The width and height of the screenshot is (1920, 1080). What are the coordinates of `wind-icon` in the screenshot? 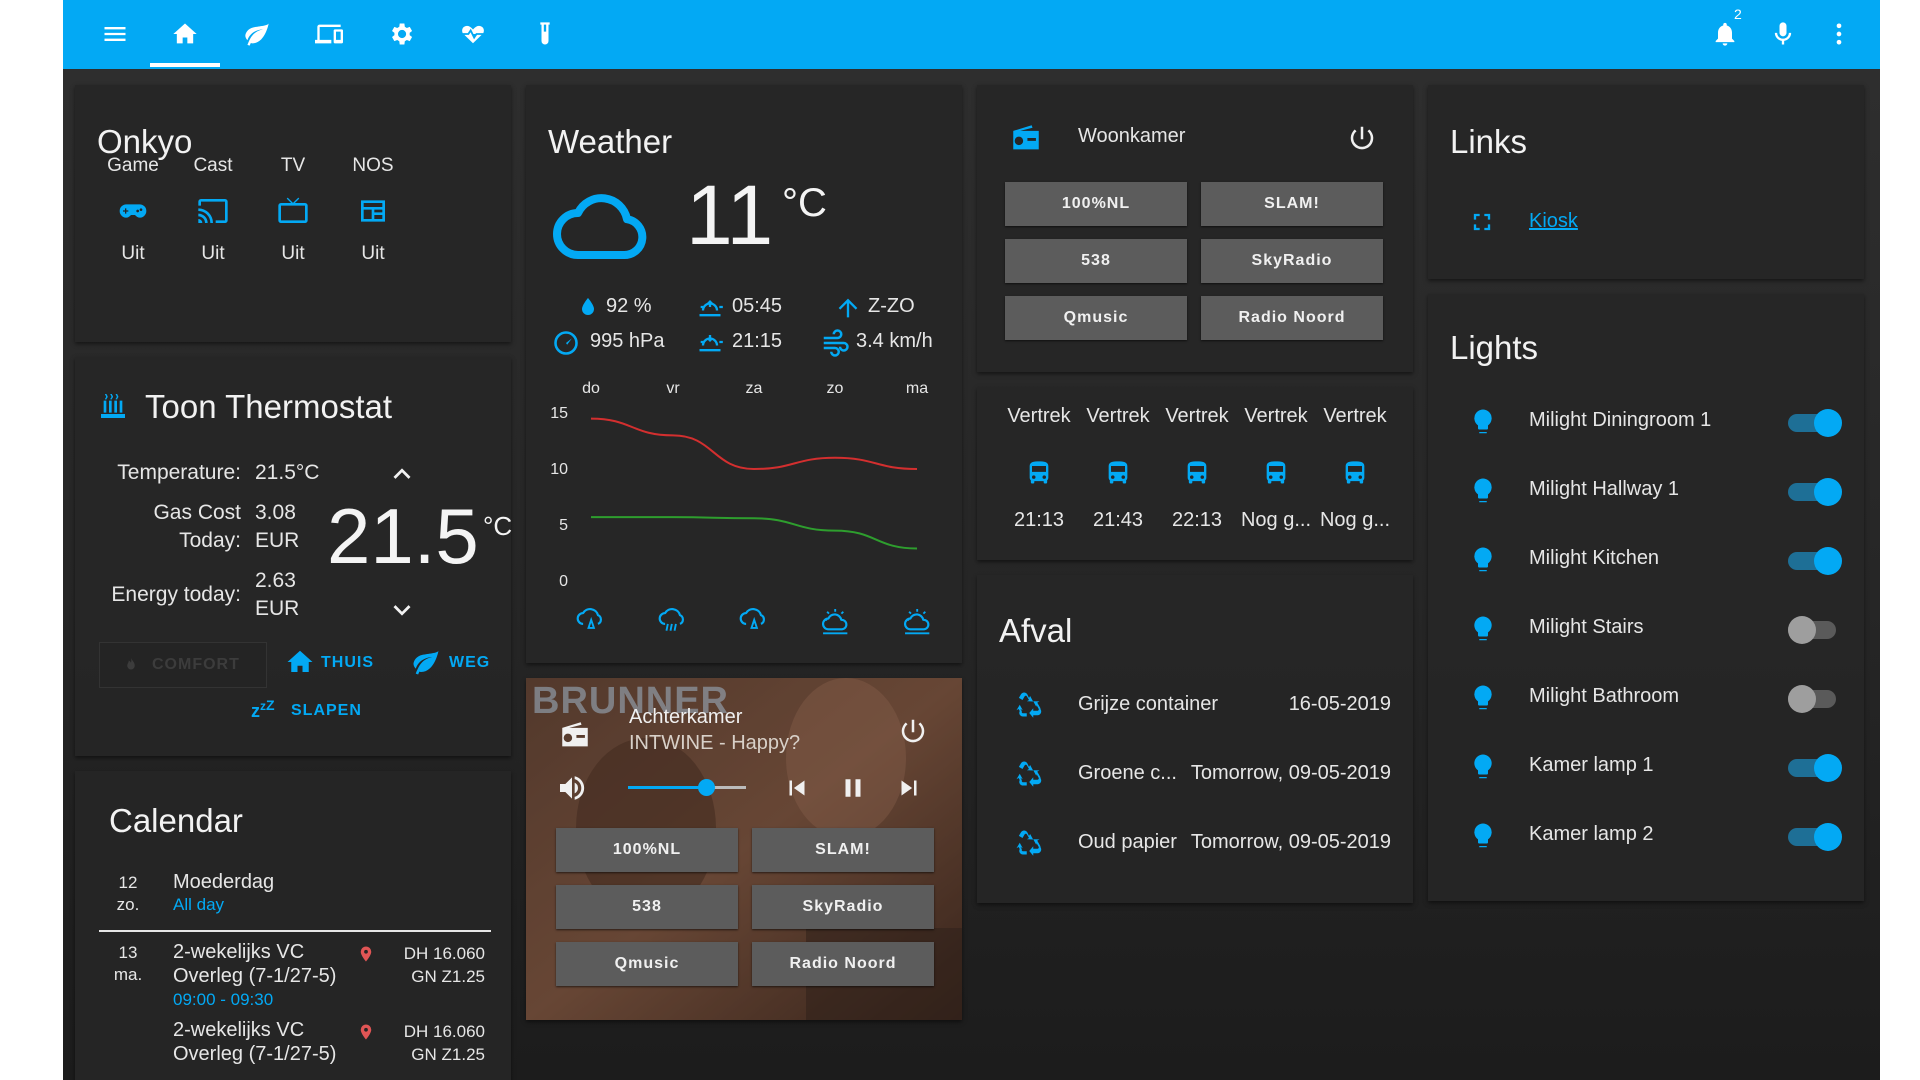 It's located at (836, 343).